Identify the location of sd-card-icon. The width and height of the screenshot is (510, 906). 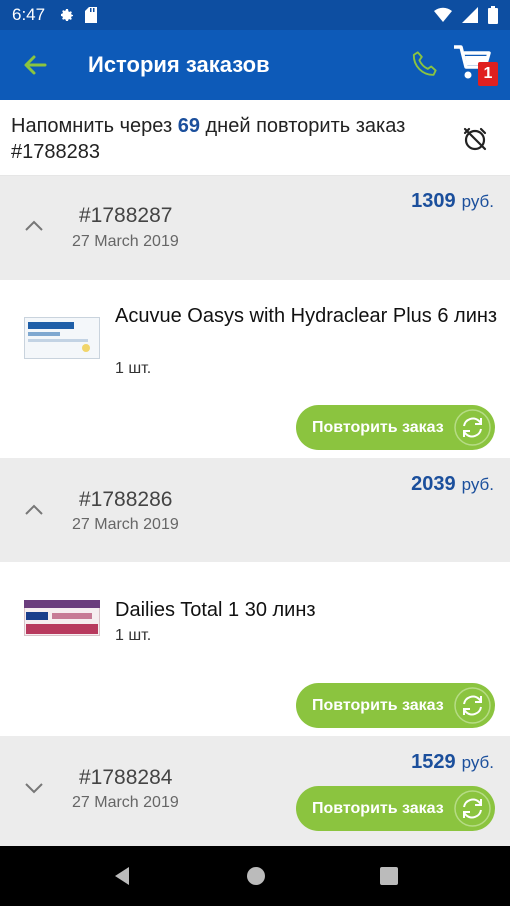
(91, 15).